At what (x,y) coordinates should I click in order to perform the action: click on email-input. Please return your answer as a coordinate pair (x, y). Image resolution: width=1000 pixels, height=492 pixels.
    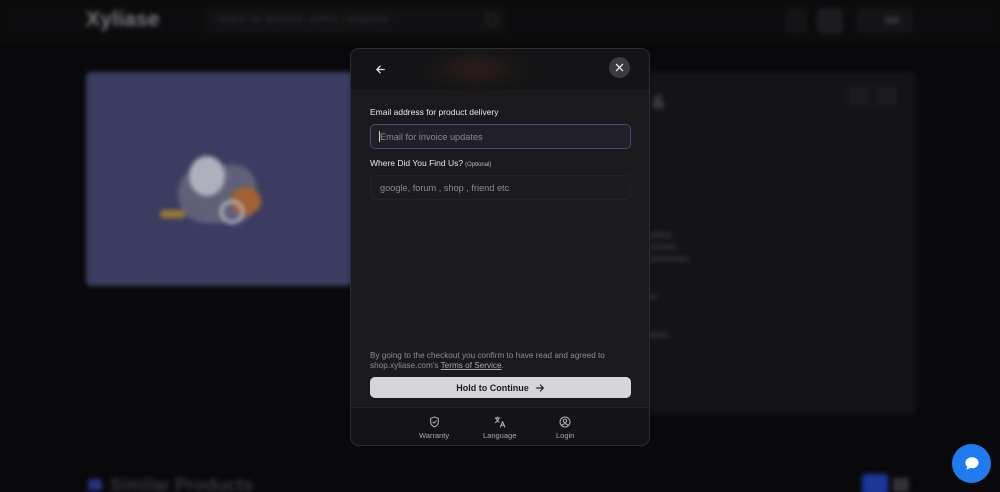
    Looking at the image, I should click on (500, 136).